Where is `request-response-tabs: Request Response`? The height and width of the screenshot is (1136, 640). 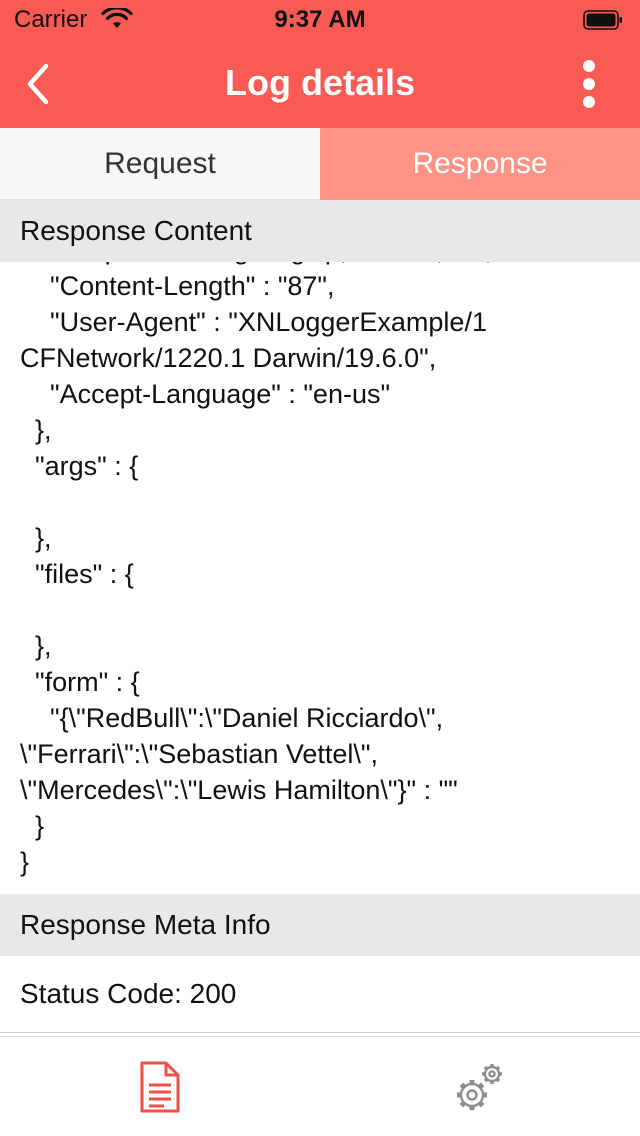
request-response-tabs: Request Response is located at coordinates (320, 164).